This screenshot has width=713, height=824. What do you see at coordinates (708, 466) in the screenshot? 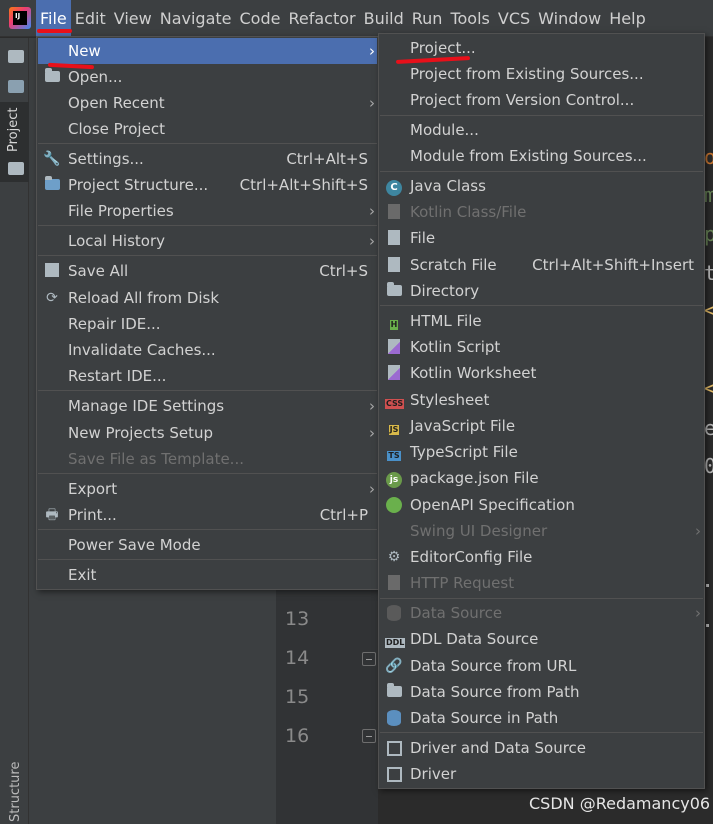
I see `code-fragment: 0` at bounding box center [708, 466].